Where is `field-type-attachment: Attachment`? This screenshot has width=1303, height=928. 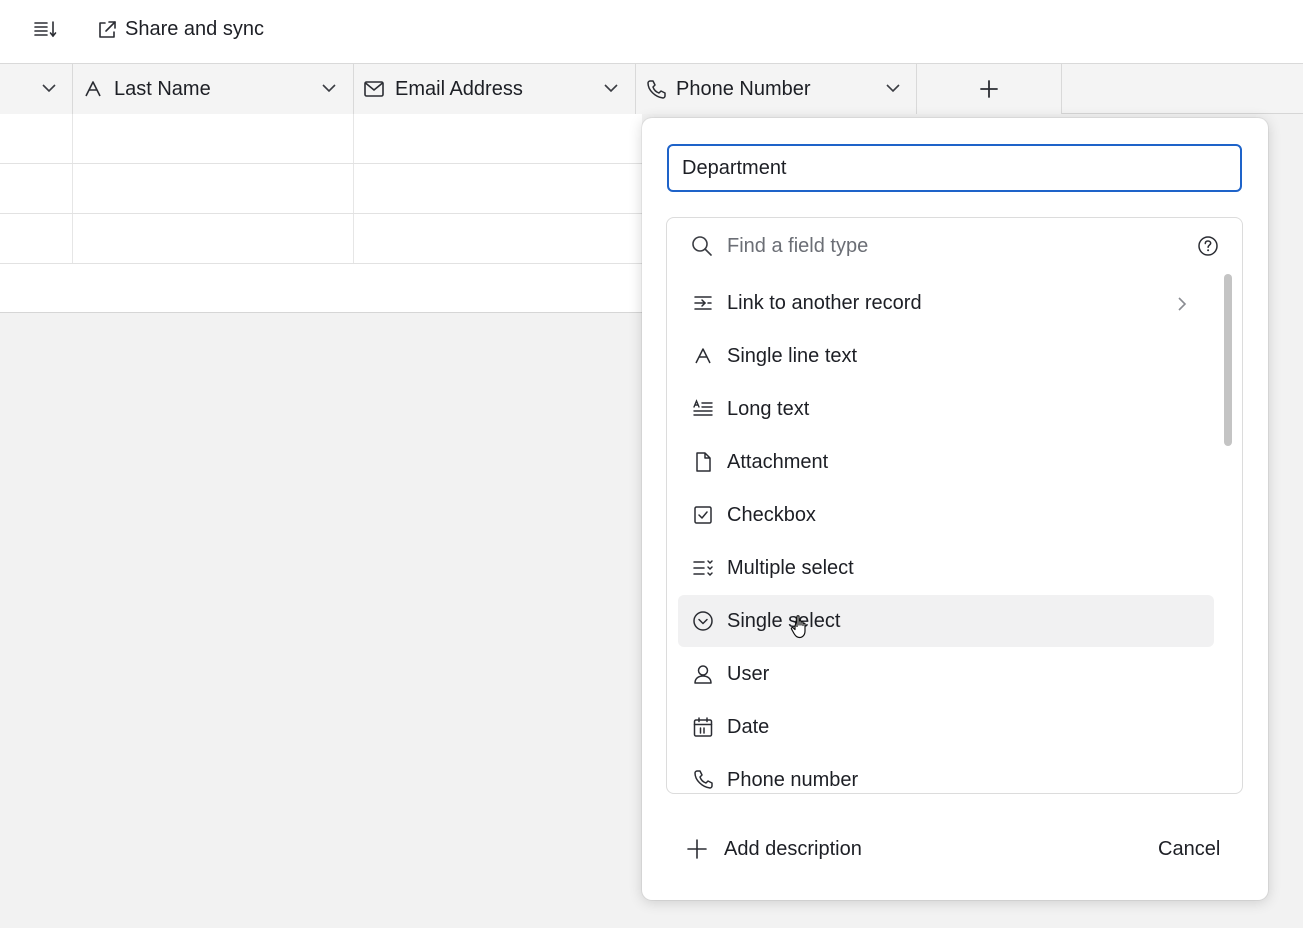 field-type-attachment: Attachment is located at coordinates (946, 462).